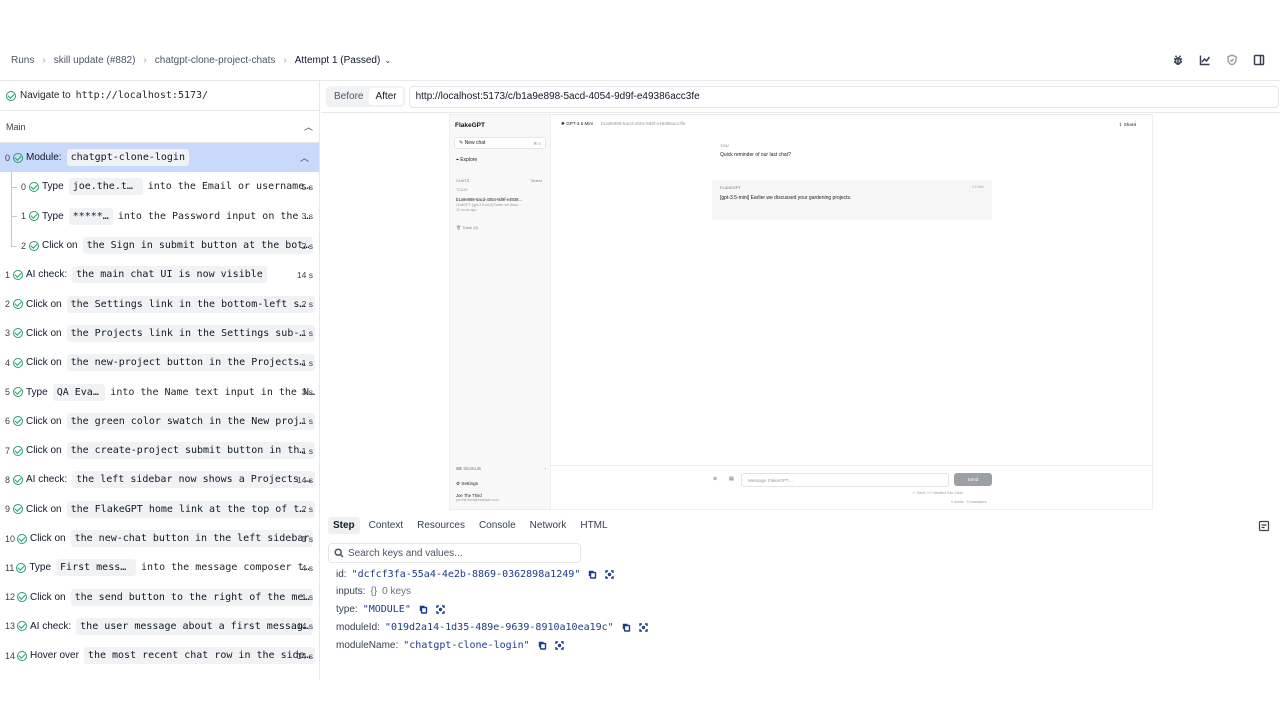 The image size is (1280, 720). I want to click on module-name-chip: chatgpt-clone-login, so click(127, 158).